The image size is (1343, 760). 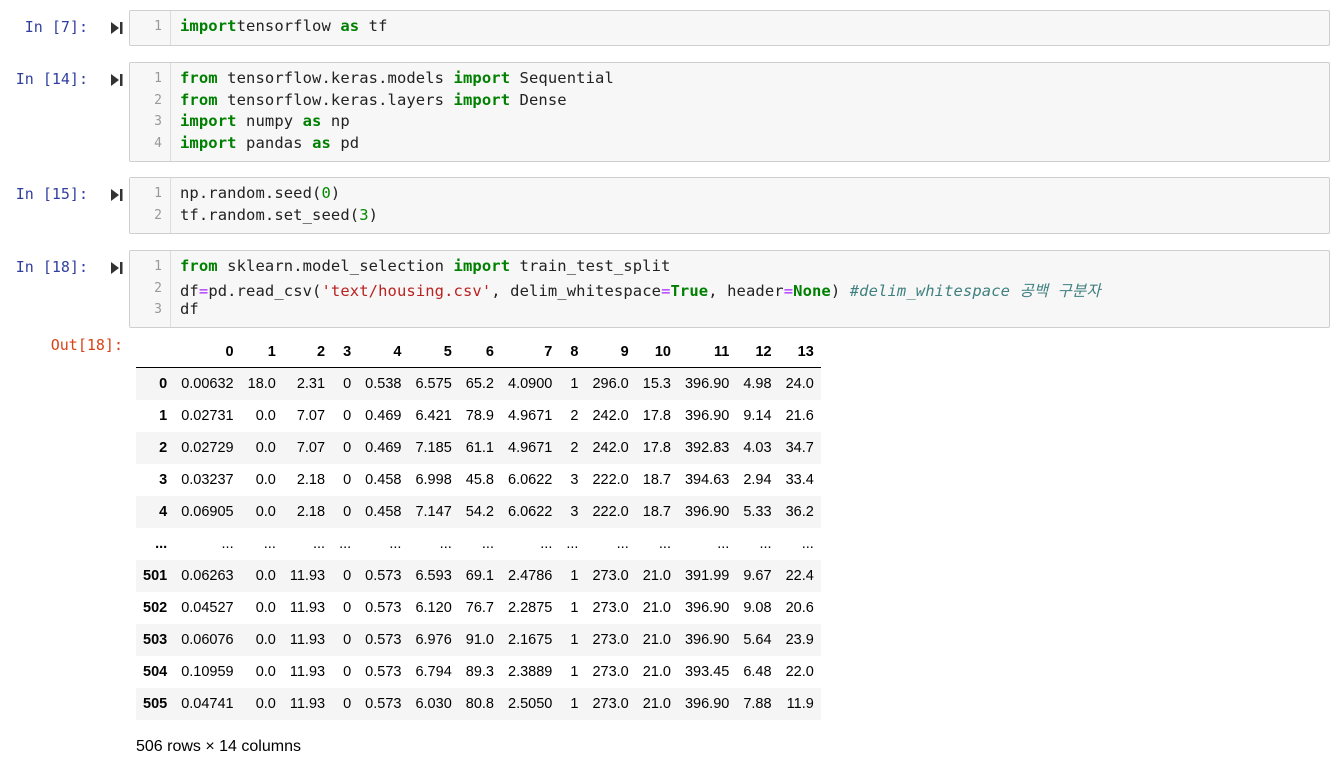 I want to click on table-cell: 18.7, so click(x=656, y=480).